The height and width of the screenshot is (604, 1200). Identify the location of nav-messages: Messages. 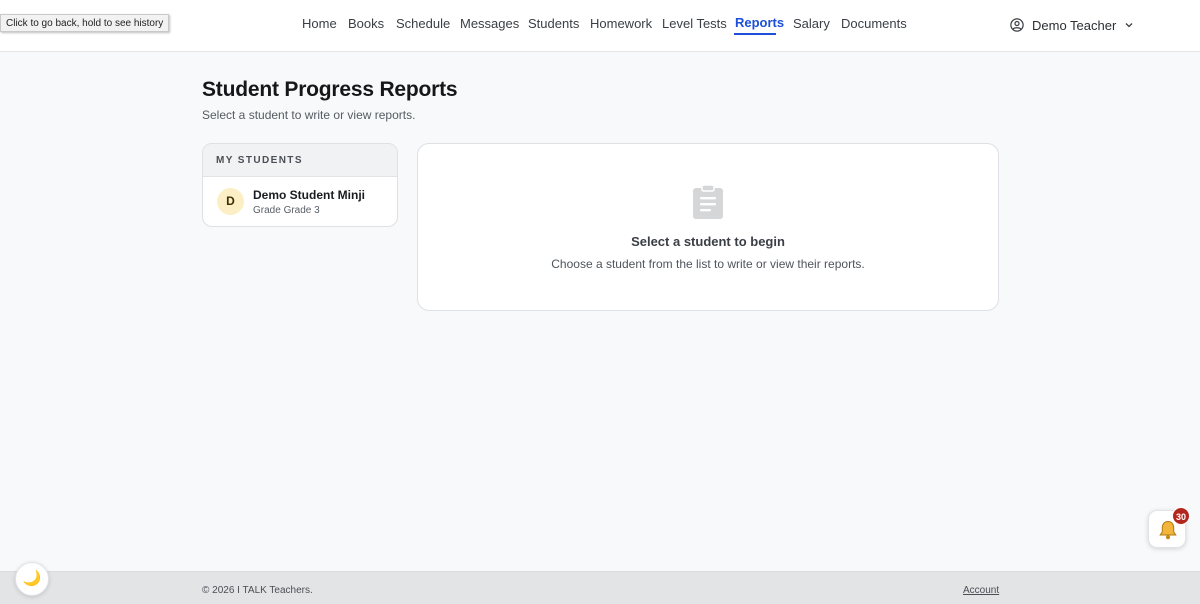
(489, 23).